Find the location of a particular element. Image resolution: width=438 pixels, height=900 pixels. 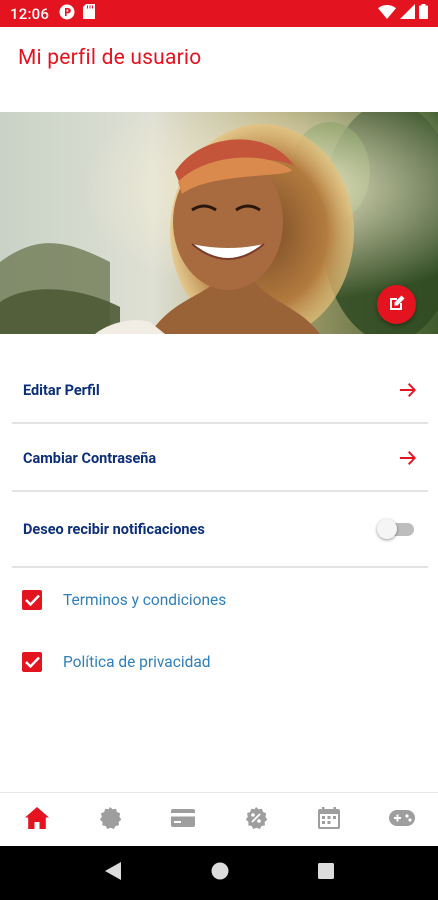

discount-icon is located at coordinates (256, 820).